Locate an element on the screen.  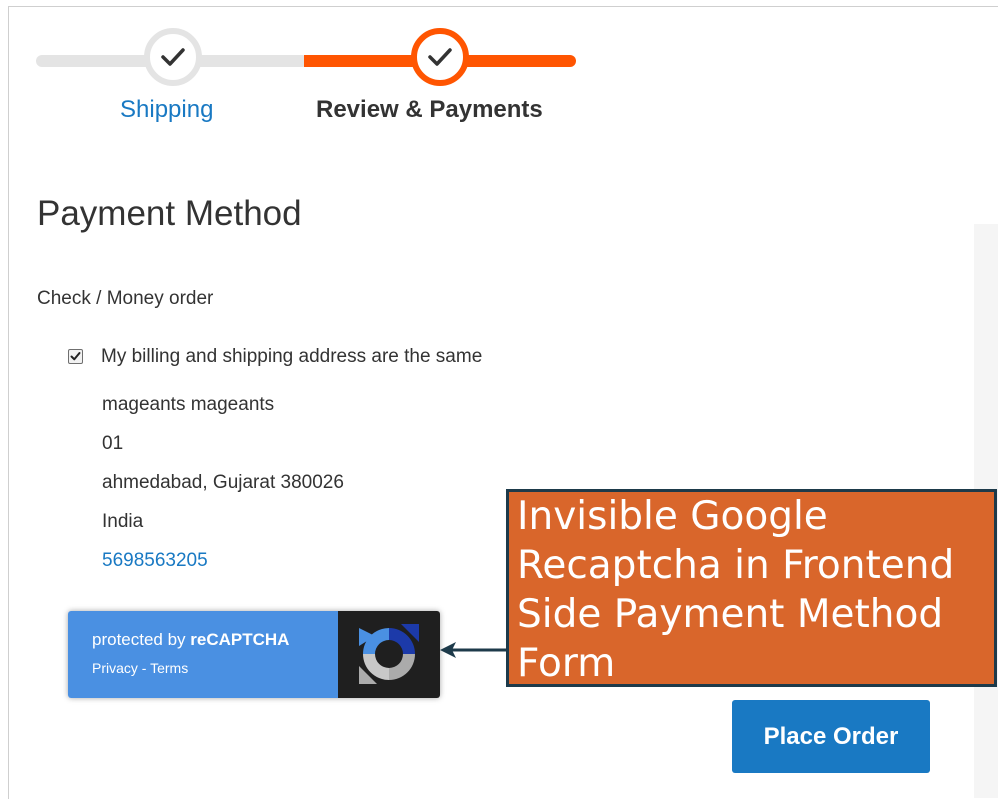
recaptcha-links: Privacy - Terms is located at coordinates (140, 668).